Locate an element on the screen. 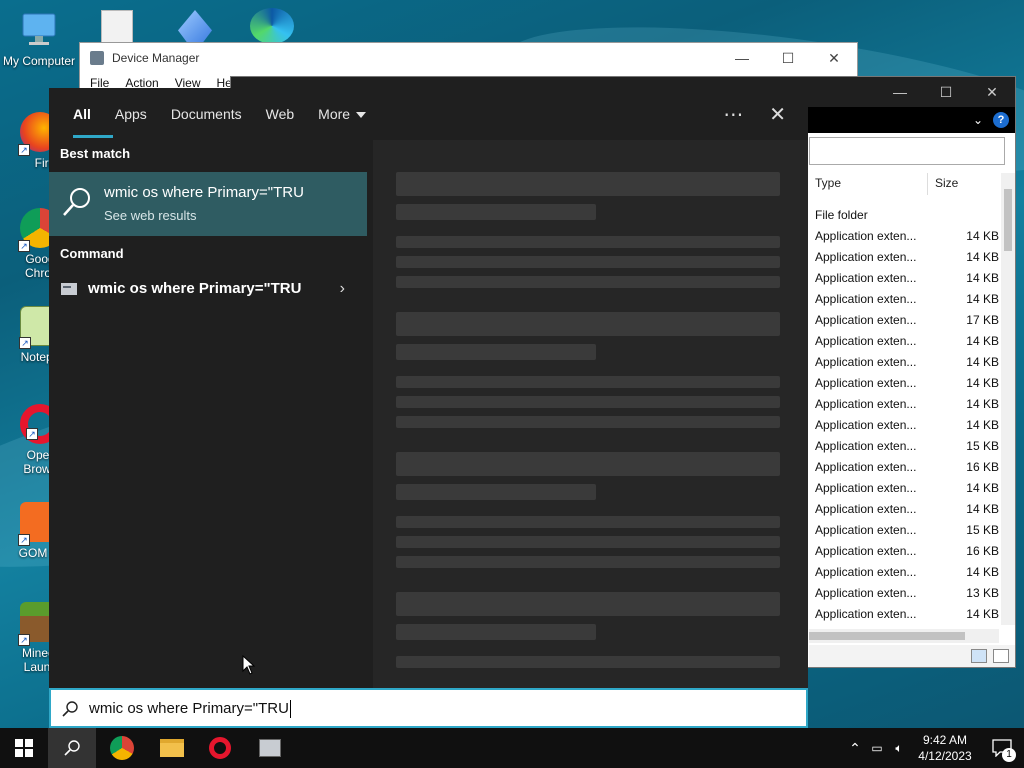 This screenshot has height=768, width=1024. crystal-icon is located at coordinates (195, 27).